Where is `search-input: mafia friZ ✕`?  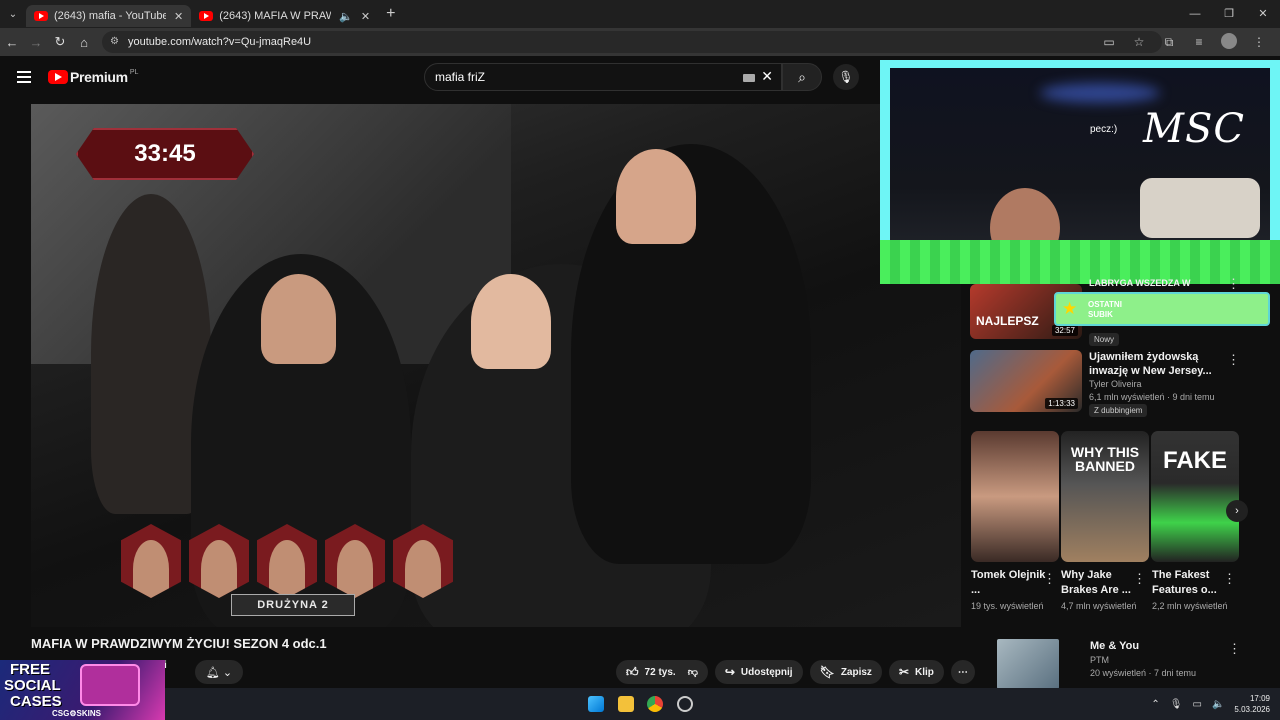 search-input: mafia friZ ✕ is located at coordinates (603, 77).